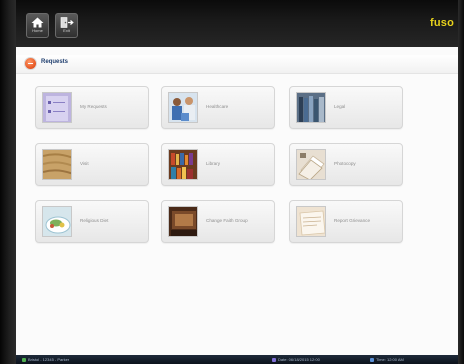 The width and height of the screenshot is (464, 364). I want to click on tile-label: Legal, so click(340, 106).